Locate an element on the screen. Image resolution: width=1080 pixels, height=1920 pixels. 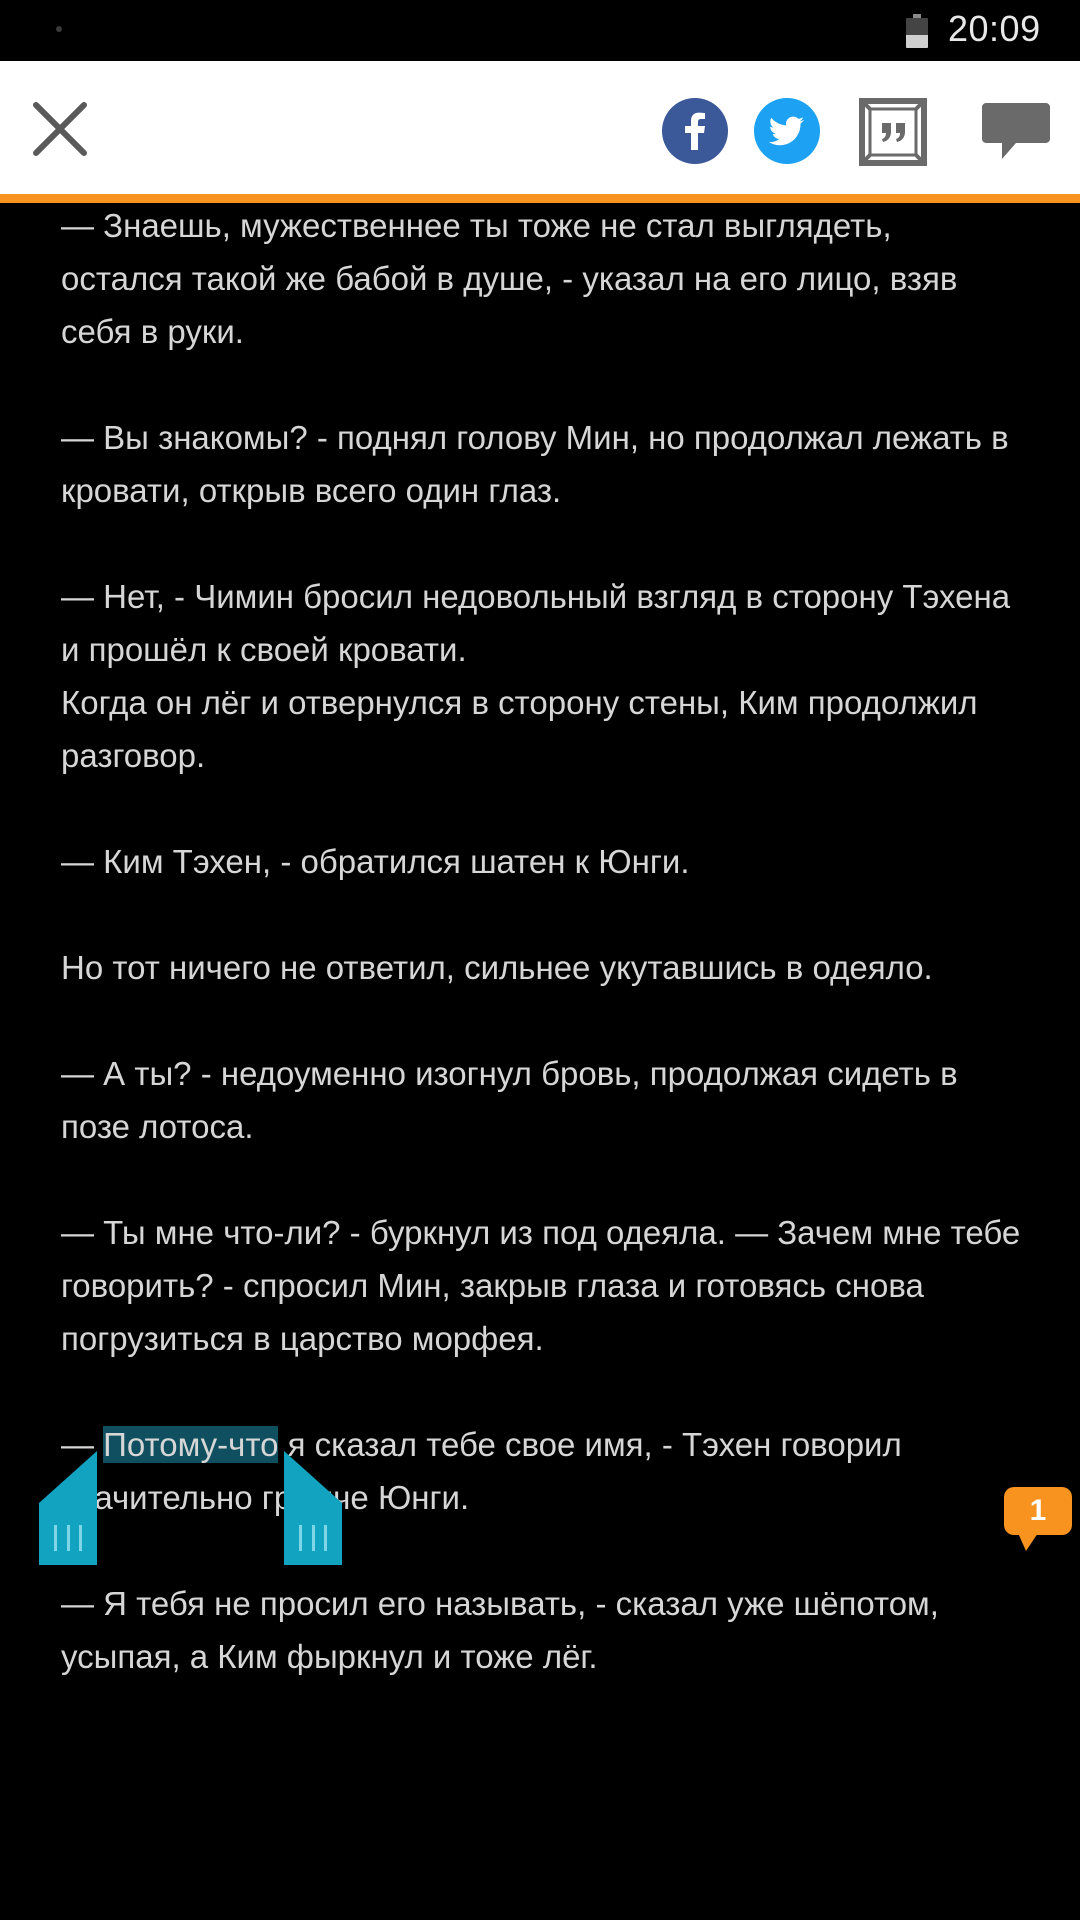
paragraph: — Ким Тэхен, - обратился шатен к Юнги. is located at coordinates (375, 861).